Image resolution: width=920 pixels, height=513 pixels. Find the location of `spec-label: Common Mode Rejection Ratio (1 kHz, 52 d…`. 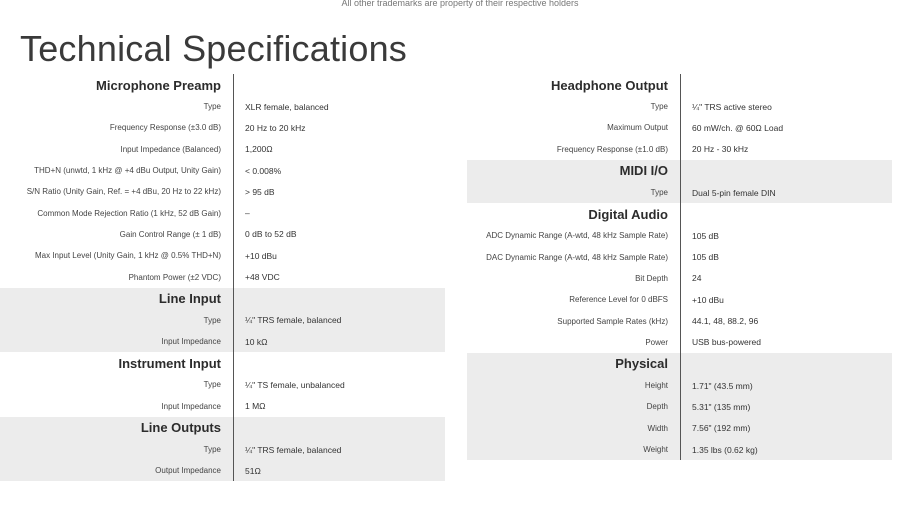

spec-label: Common Mode Rejection Ratio (1 kHz, 52 d… is located at coordinates (129, 213).